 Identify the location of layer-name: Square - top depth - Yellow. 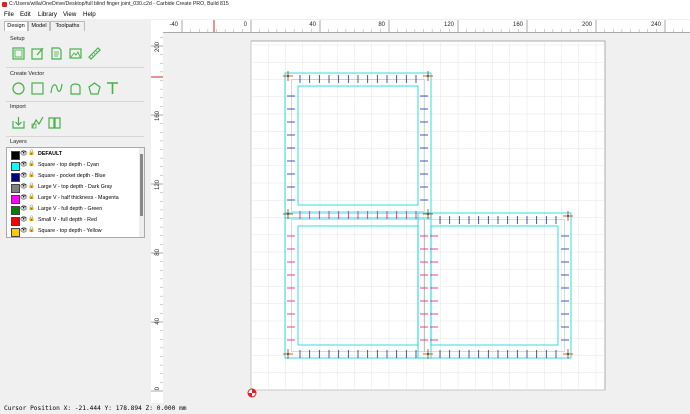
(70, 231).